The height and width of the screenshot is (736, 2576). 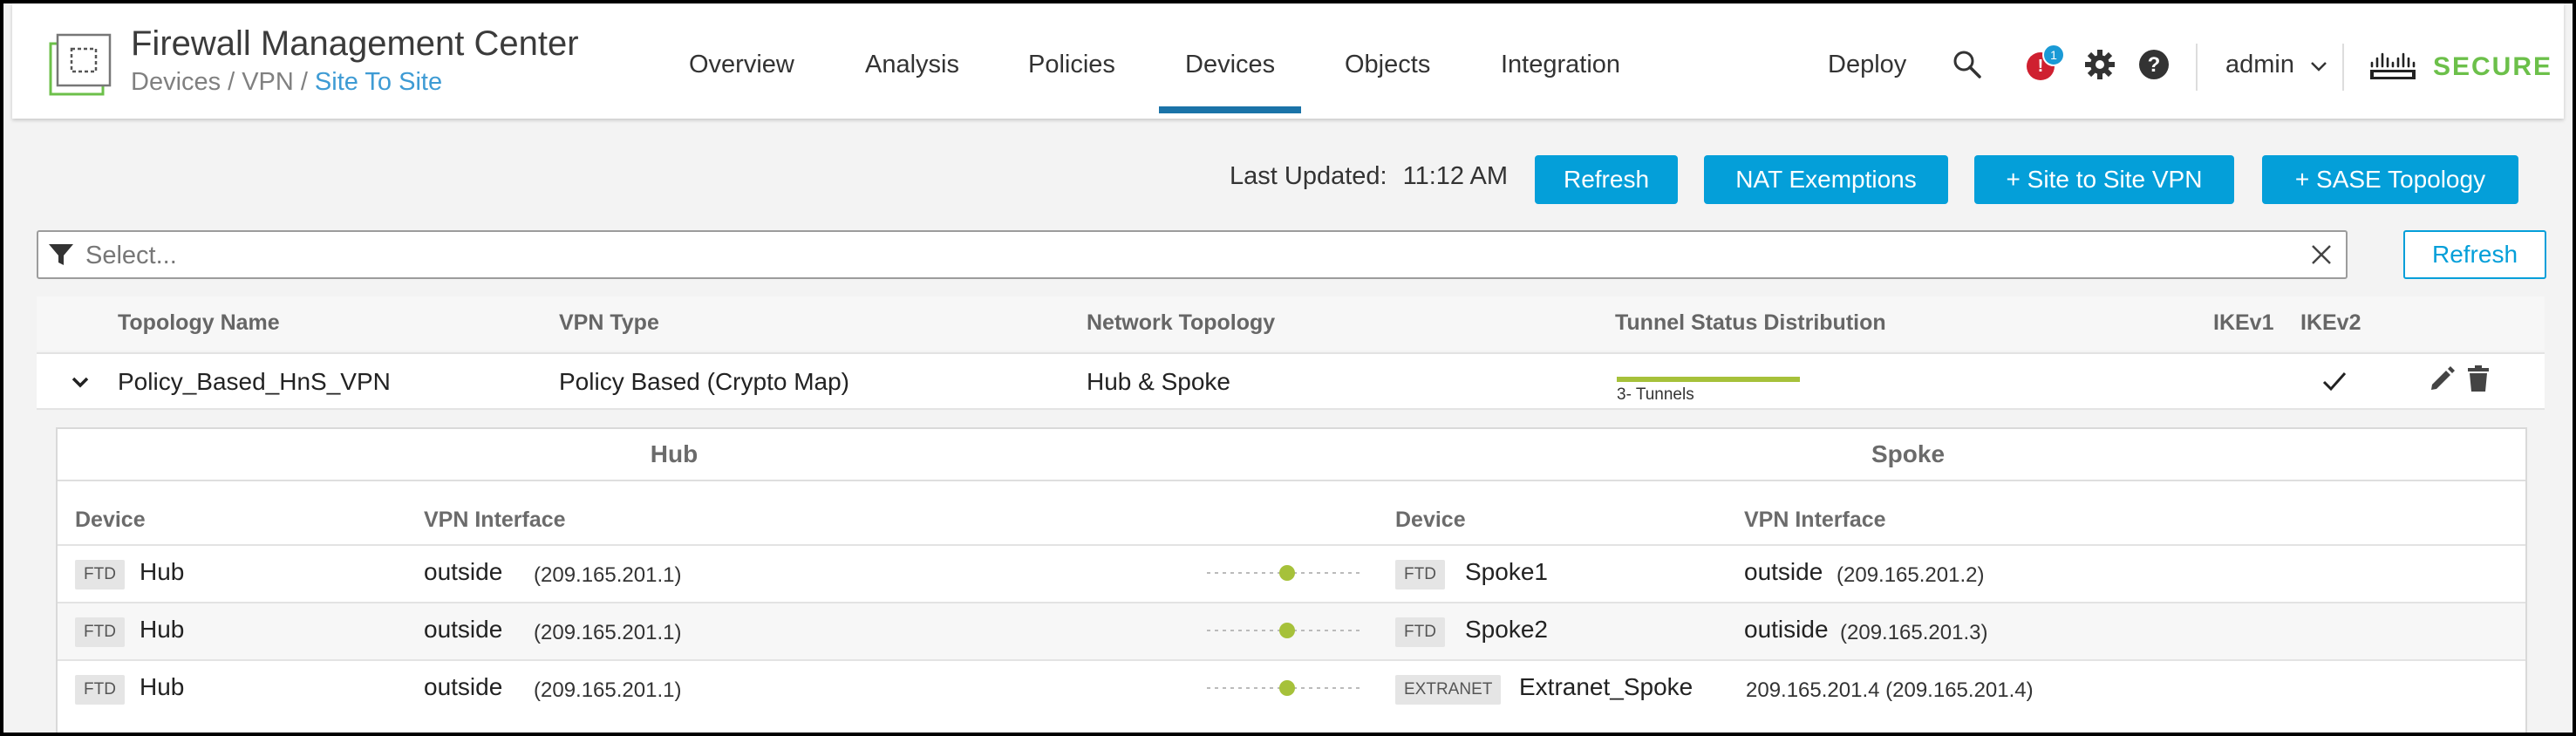 I want to click on spoke-ip: (209.165.201.3), so click(x=1914, y=633).